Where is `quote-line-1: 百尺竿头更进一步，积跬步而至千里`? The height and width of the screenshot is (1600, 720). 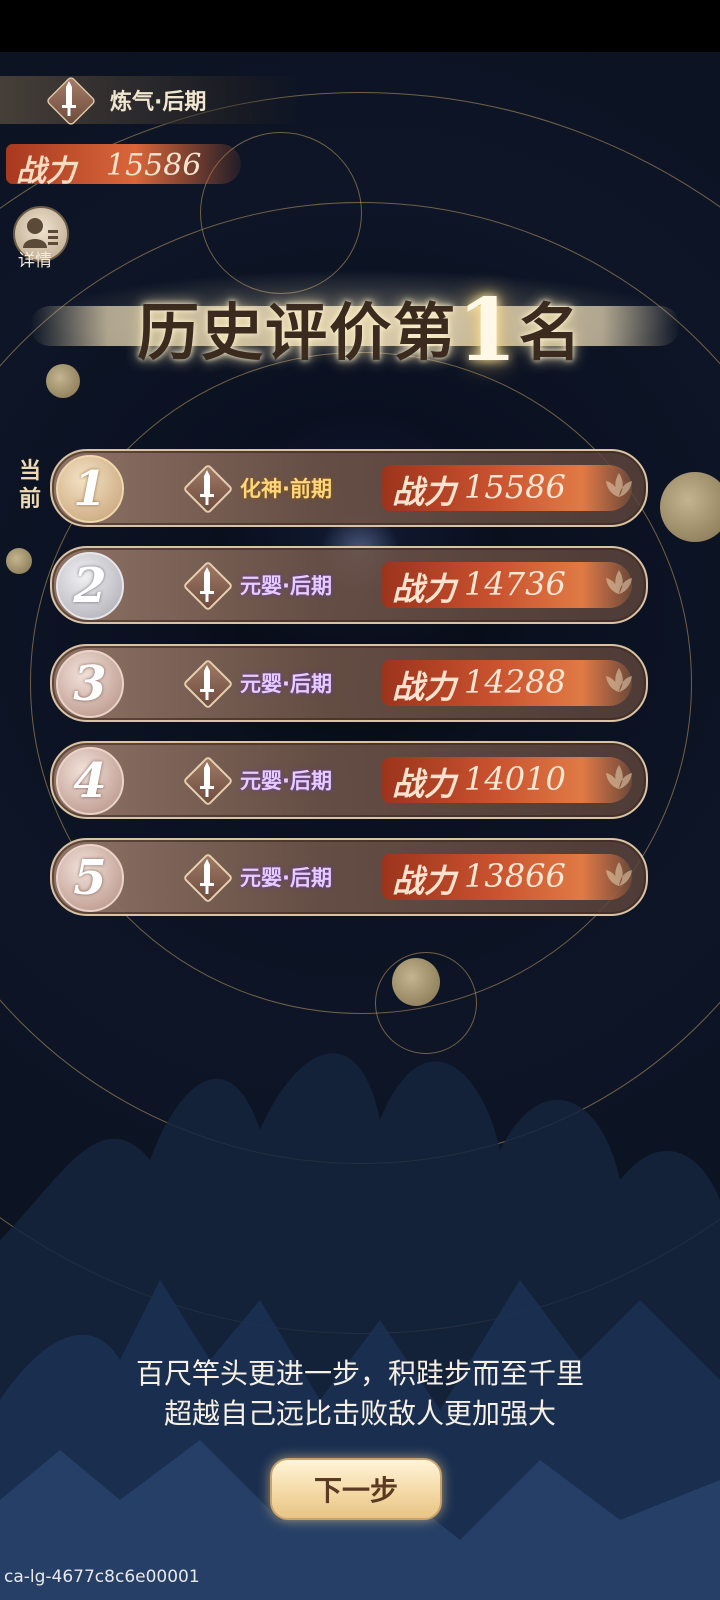 quote-line-1: 百尺竿头更进一步，积跬步而至千里 is located at coordinates (359, 1373).